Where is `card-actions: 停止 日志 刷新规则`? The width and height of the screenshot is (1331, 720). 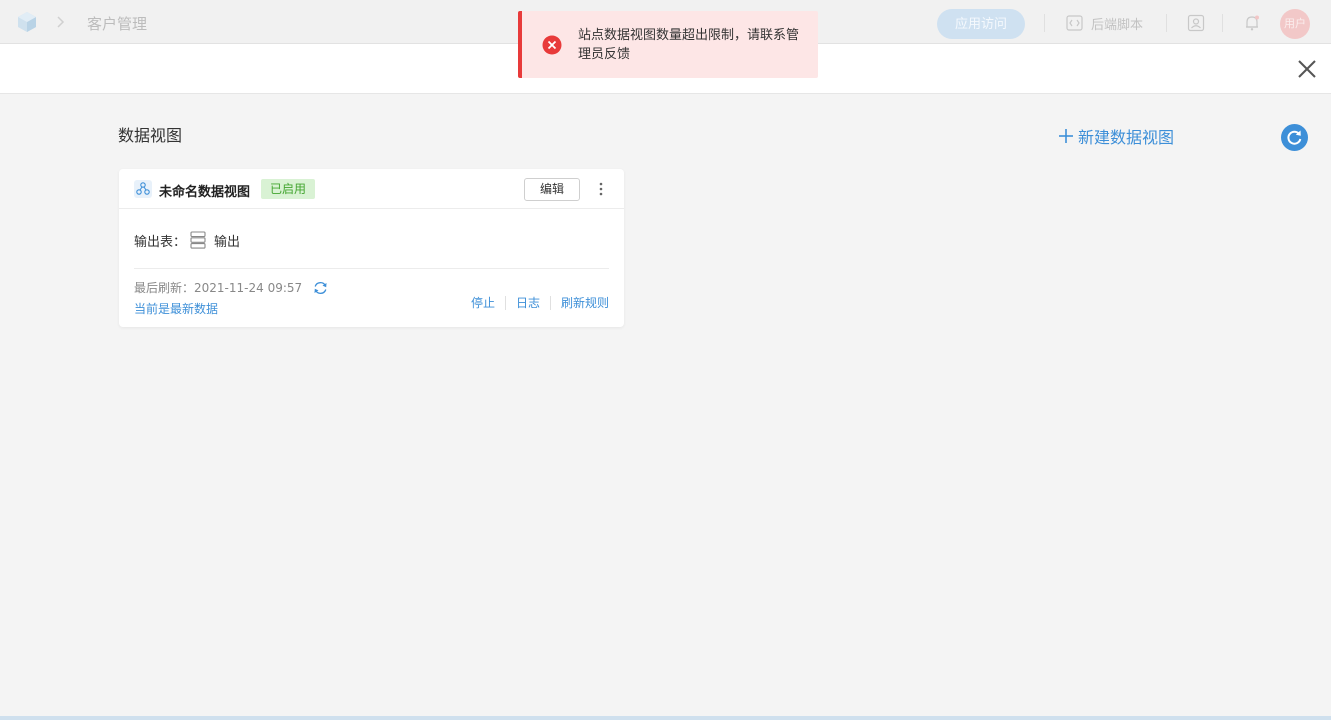
card-actions: 停止 日志 刷新规则 is located at coordinates (540, 302).